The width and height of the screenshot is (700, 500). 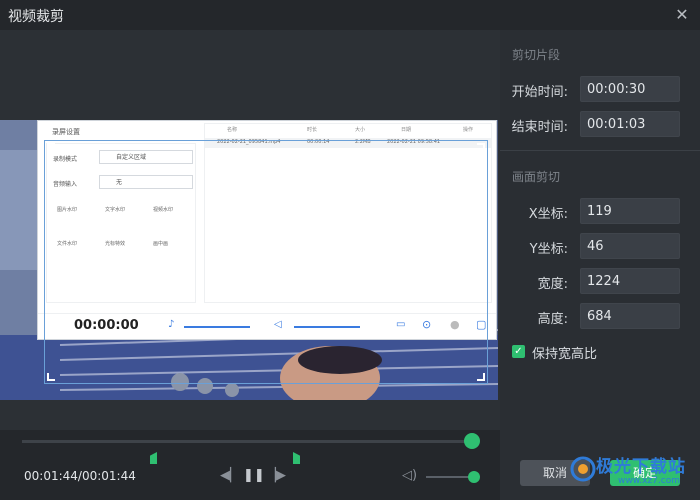 What do you see at coordinates (536, 177) in the screenshot?
I see `crop-section-title: 画面剪切` at bounding box center [536, 177].